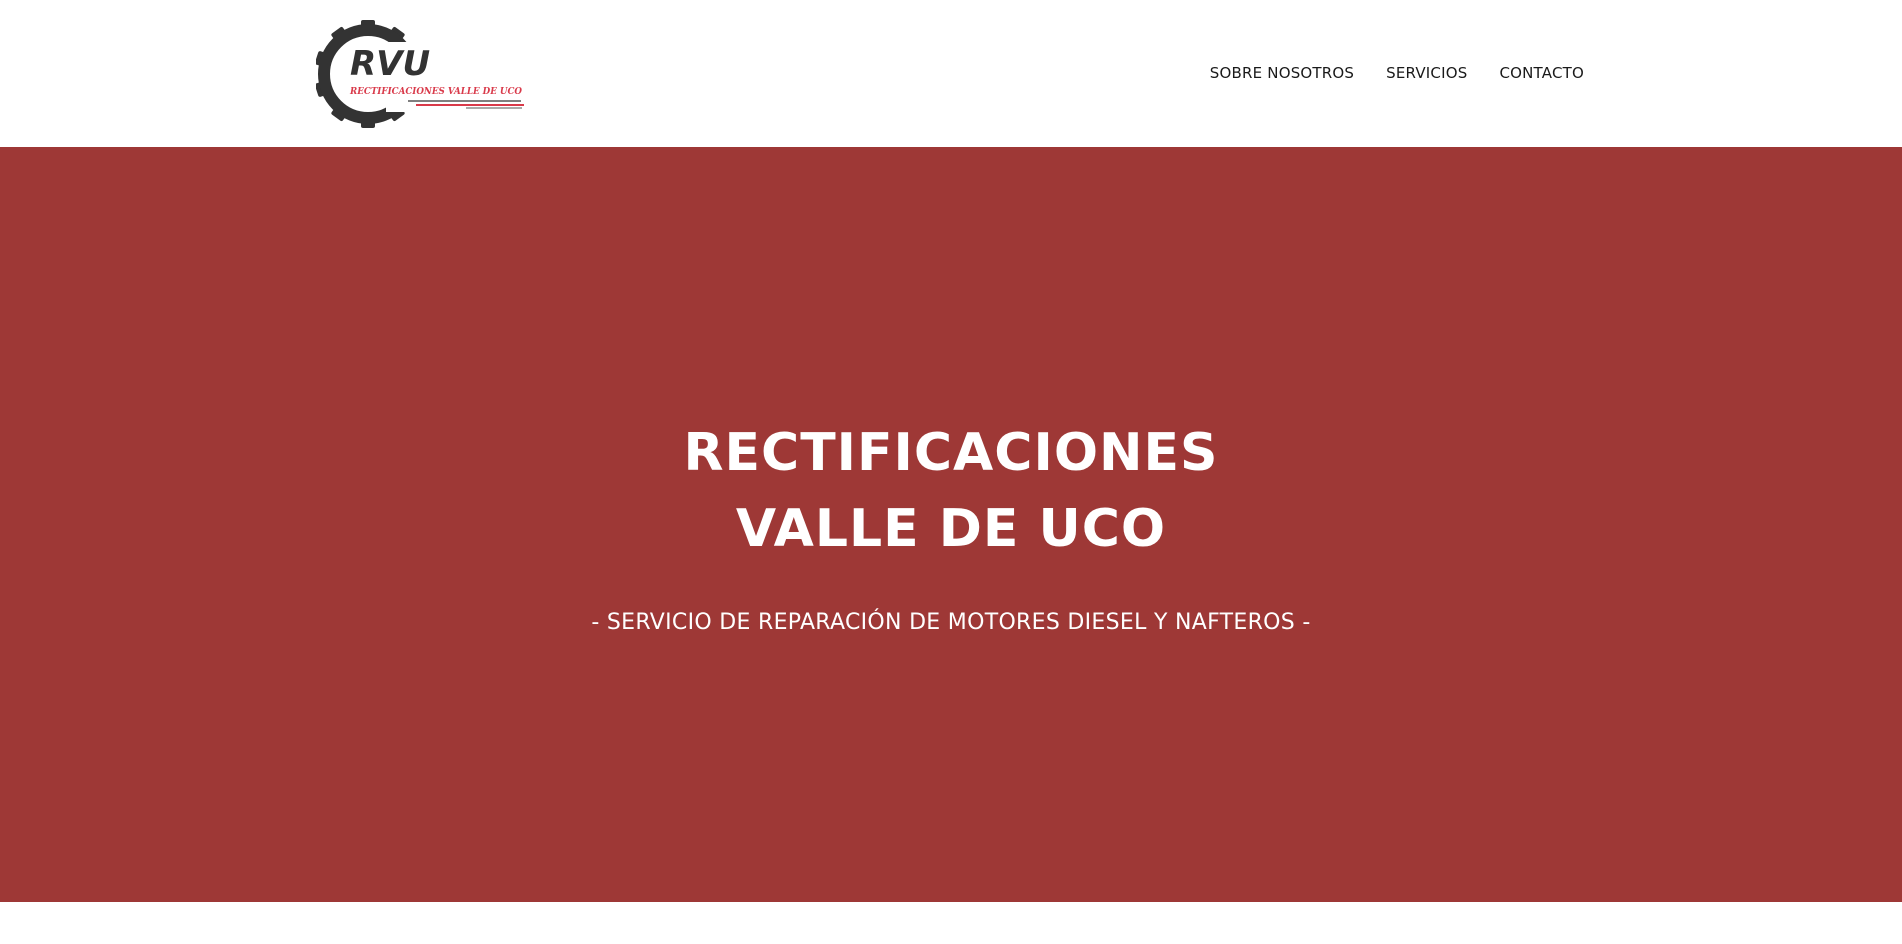 This screenshot has height=944, width=1902. Describe the element at coordinates (1426, 73) in the screenshot. I see `nav-item-servicios: SERVICIOS` at that location.